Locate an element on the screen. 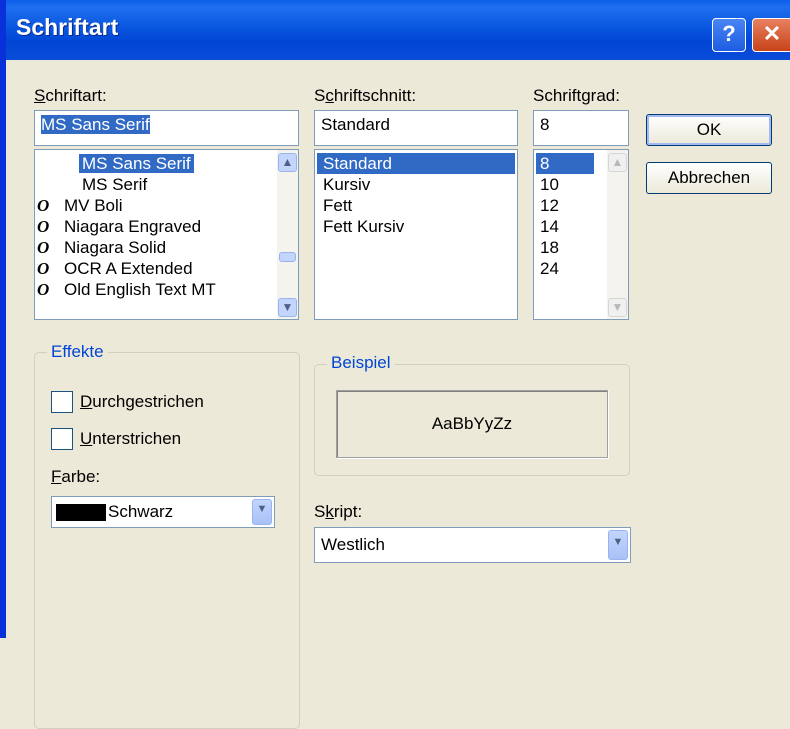 This screenshot has height=729, width=790. font-list-item: O MV Boli is located at coordinates (81, 205).